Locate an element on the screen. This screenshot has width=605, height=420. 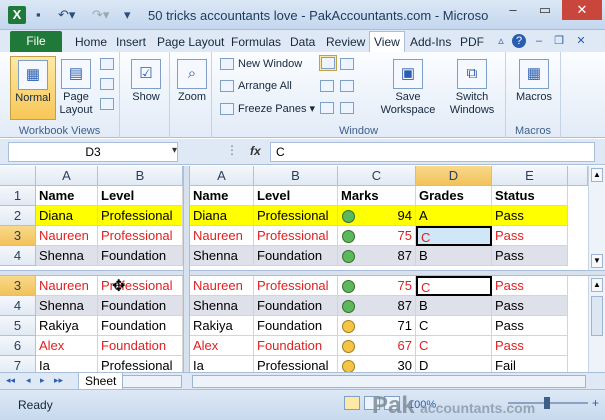
maximize-icon: ▭ is located at coordinates (545, 10).